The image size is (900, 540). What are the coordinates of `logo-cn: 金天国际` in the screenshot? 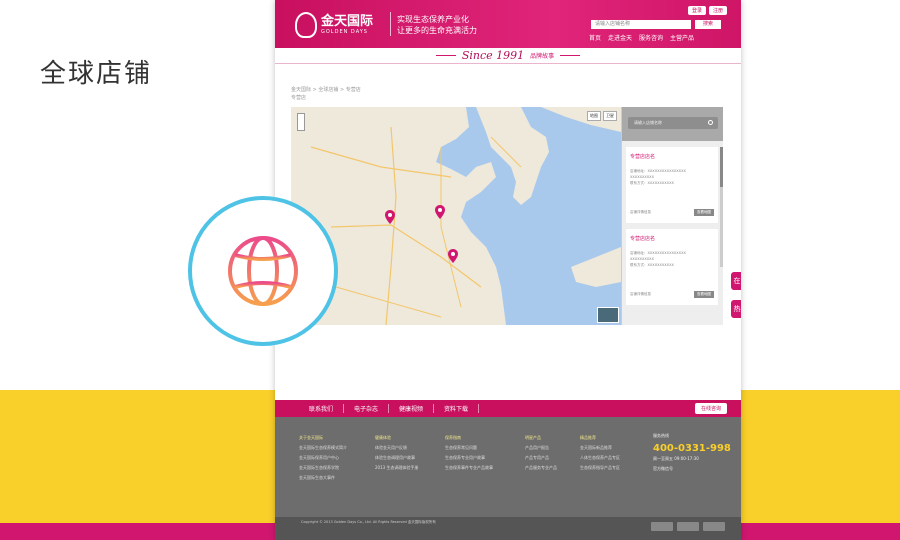 It's located at (347, 21).